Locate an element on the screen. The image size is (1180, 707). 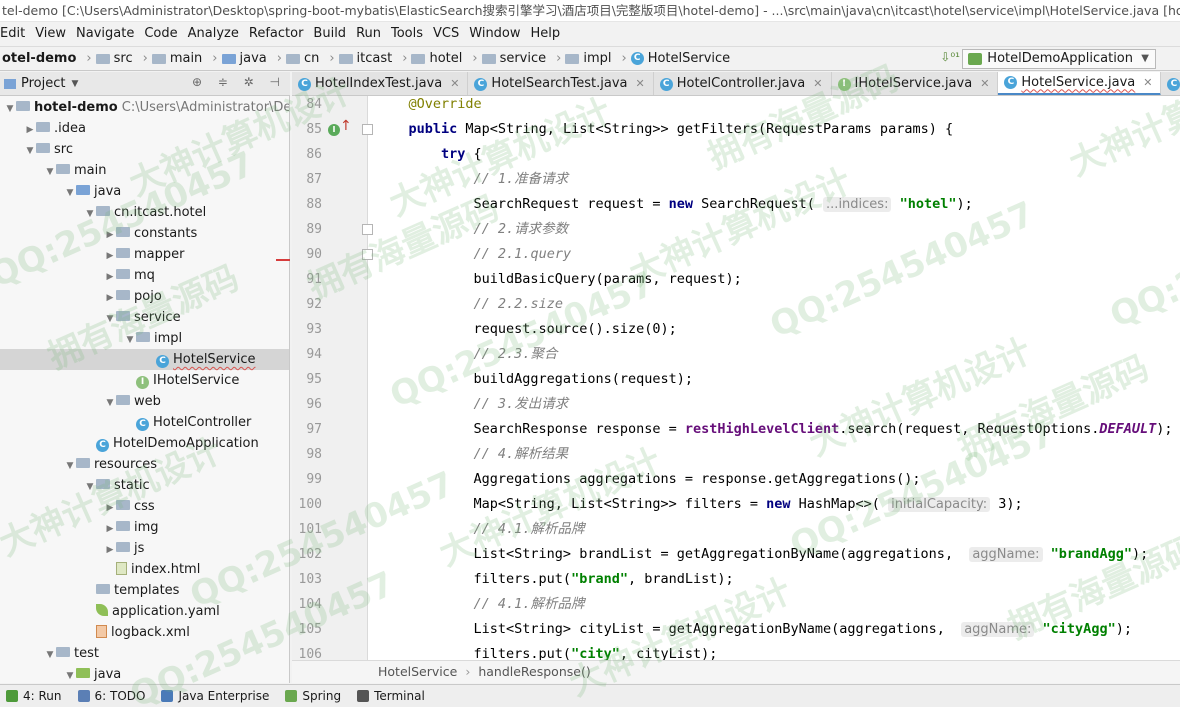
editor-breadcrumb-item: handleResponse() is located at coordinates (534, 671).